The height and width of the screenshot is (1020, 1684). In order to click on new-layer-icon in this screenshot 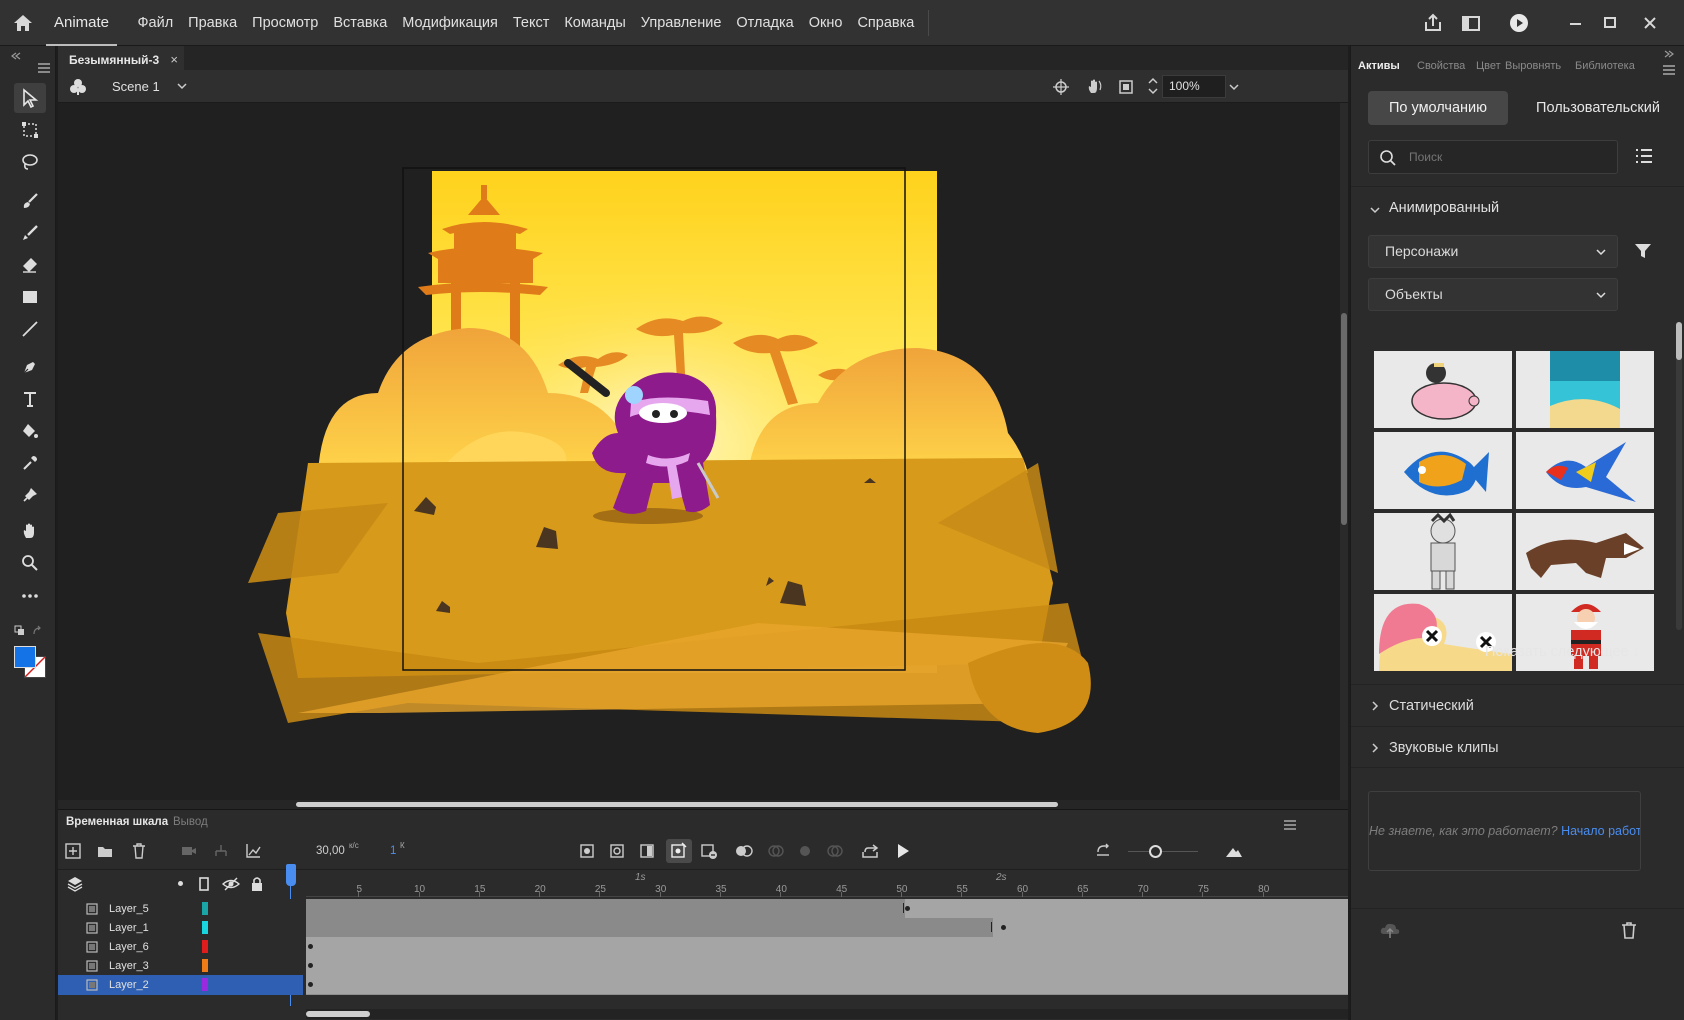, I will do `click(73, 852)`.